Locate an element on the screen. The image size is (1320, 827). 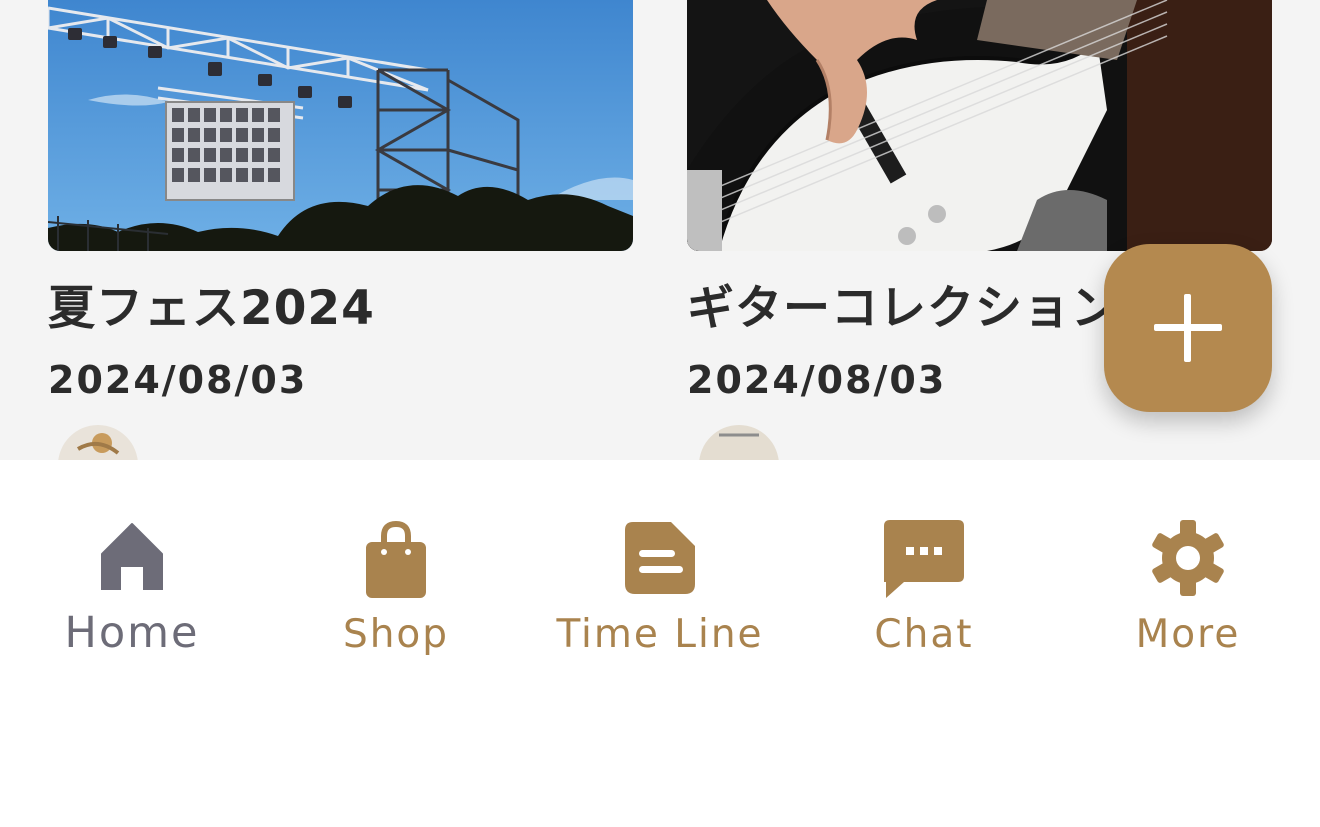
gear-icon is located at coordinates (1188, 558).